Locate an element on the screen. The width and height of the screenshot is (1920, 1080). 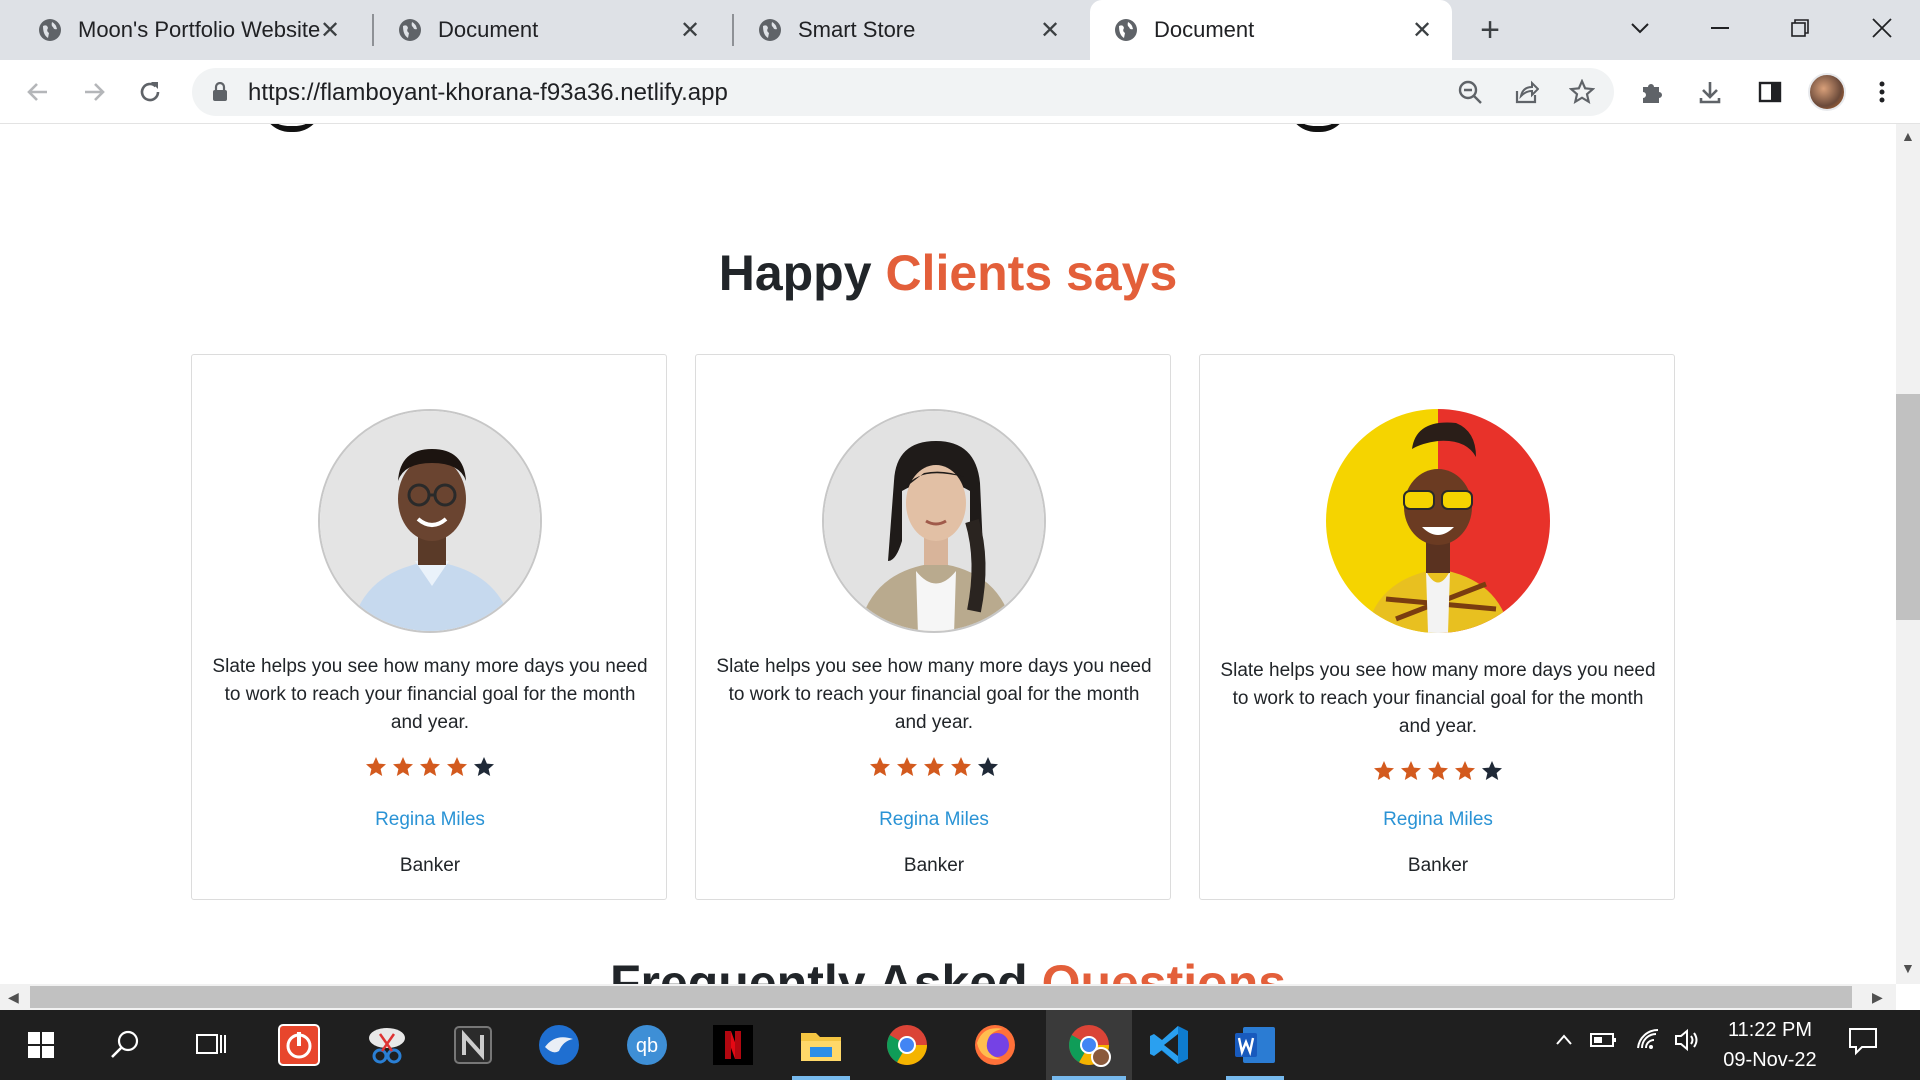
file-explorer-icon is located at coordinates (821, 1045).